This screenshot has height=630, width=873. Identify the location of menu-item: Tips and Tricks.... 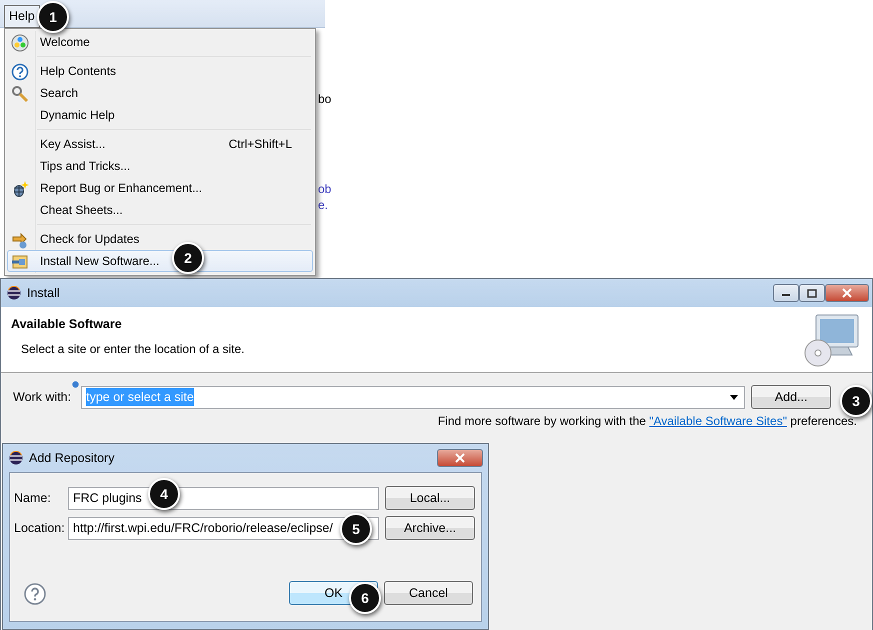
(160, 166).